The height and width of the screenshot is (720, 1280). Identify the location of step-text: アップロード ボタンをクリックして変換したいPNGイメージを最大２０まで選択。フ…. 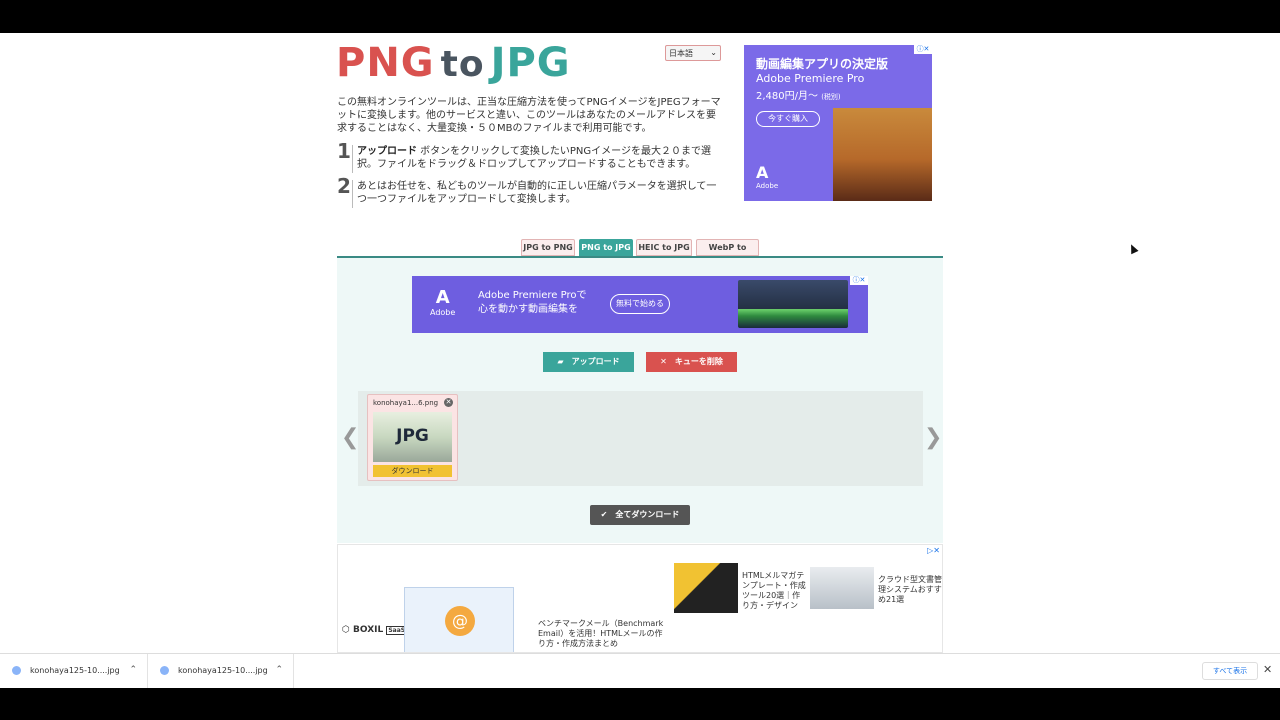
(539, 158).